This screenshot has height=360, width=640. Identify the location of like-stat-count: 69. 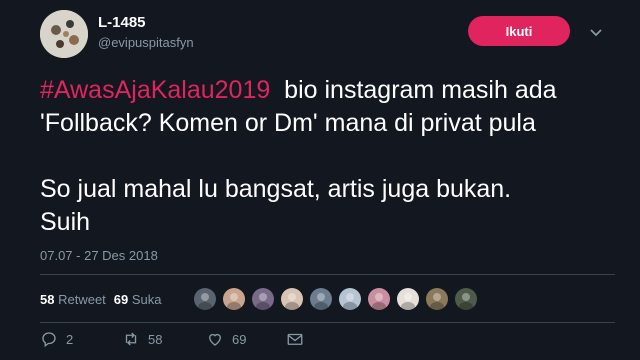
(121, 299).